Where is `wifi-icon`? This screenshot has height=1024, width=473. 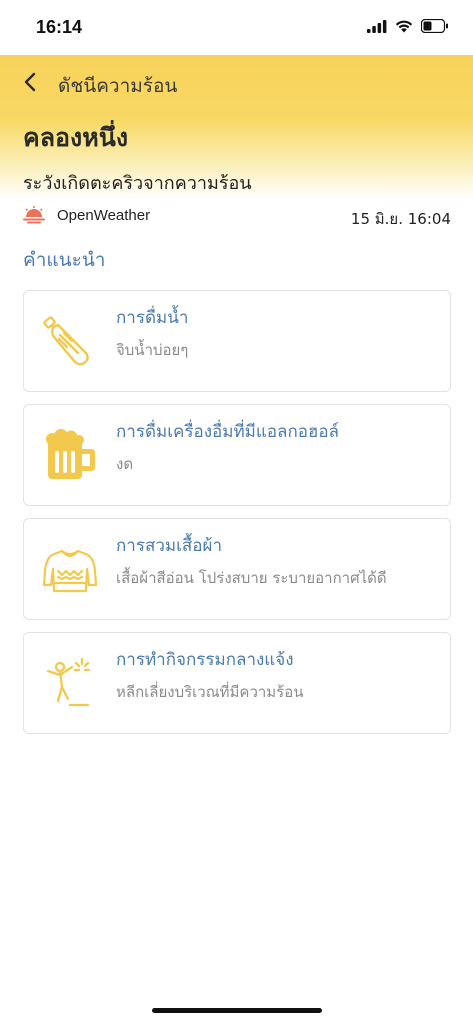
wifi-icon is located at coordinates (404, 26).